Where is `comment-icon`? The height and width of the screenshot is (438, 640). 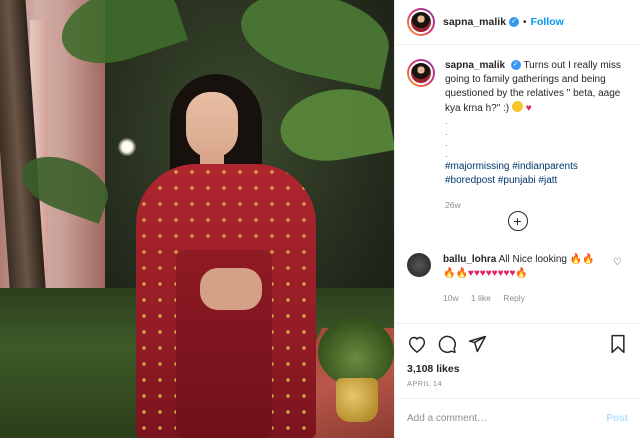 comment-icon is located at coordinates (447, 344).